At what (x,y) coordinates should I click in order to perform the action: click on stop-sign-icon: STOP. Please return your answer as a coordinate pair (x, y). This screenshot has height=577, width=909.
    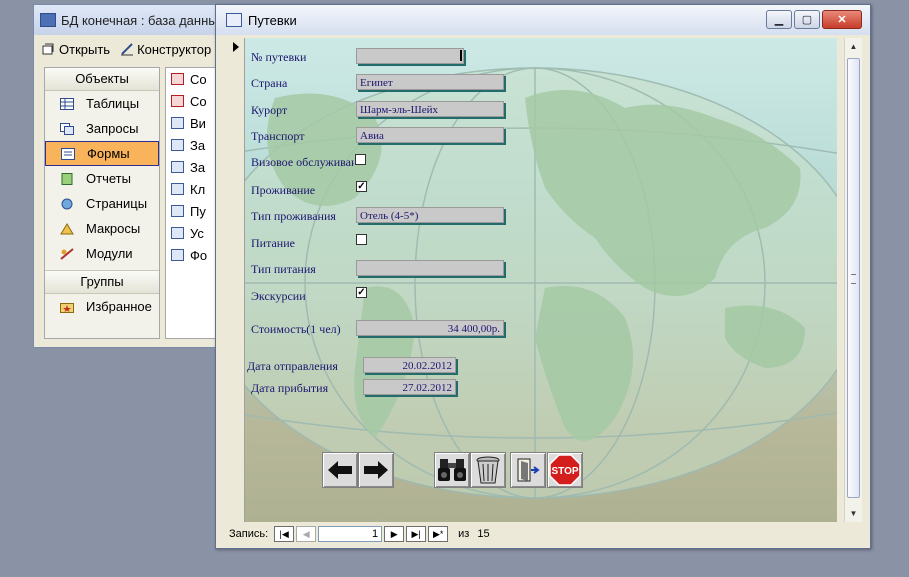
    Looking at the image, I should click on (565, 470).